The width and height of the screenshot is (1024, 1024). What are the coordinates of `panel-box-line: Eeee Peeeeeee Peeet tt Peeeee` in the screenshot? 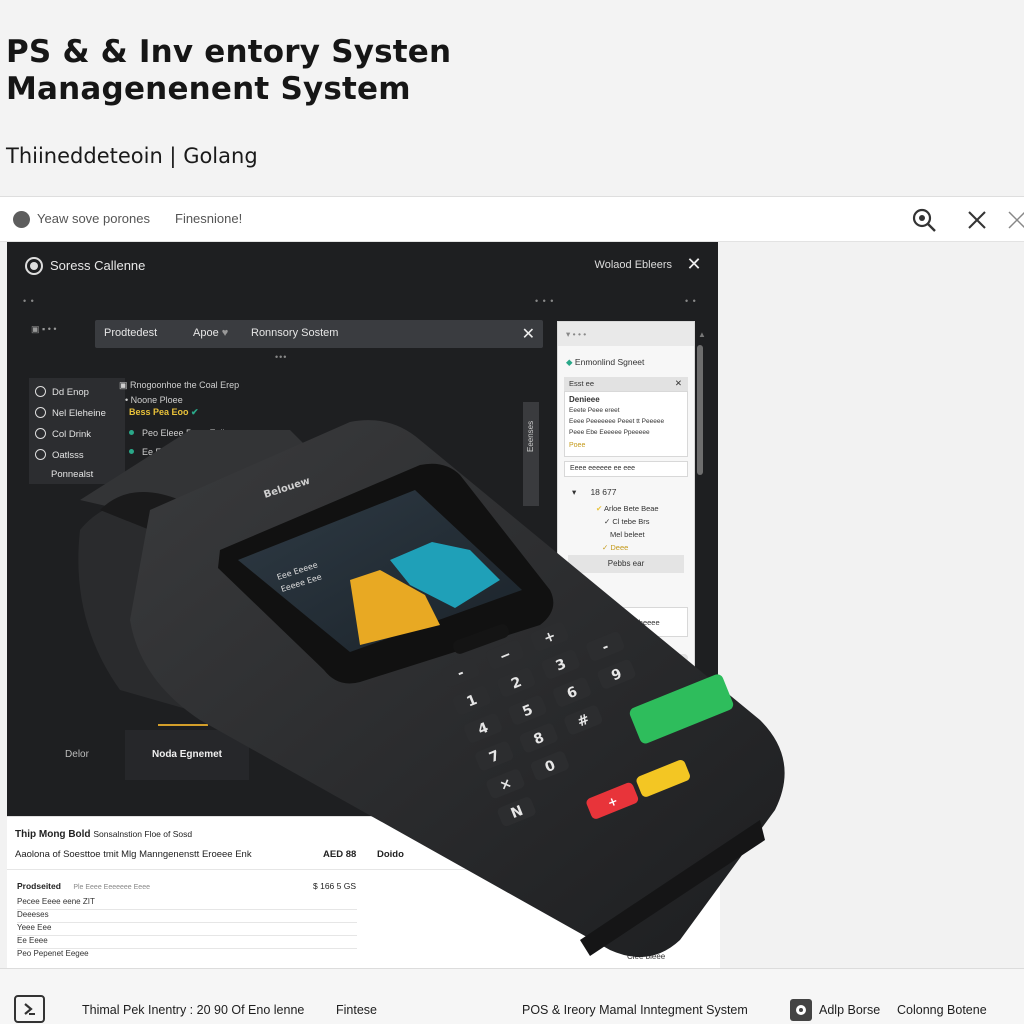 It's located at (617, 421).